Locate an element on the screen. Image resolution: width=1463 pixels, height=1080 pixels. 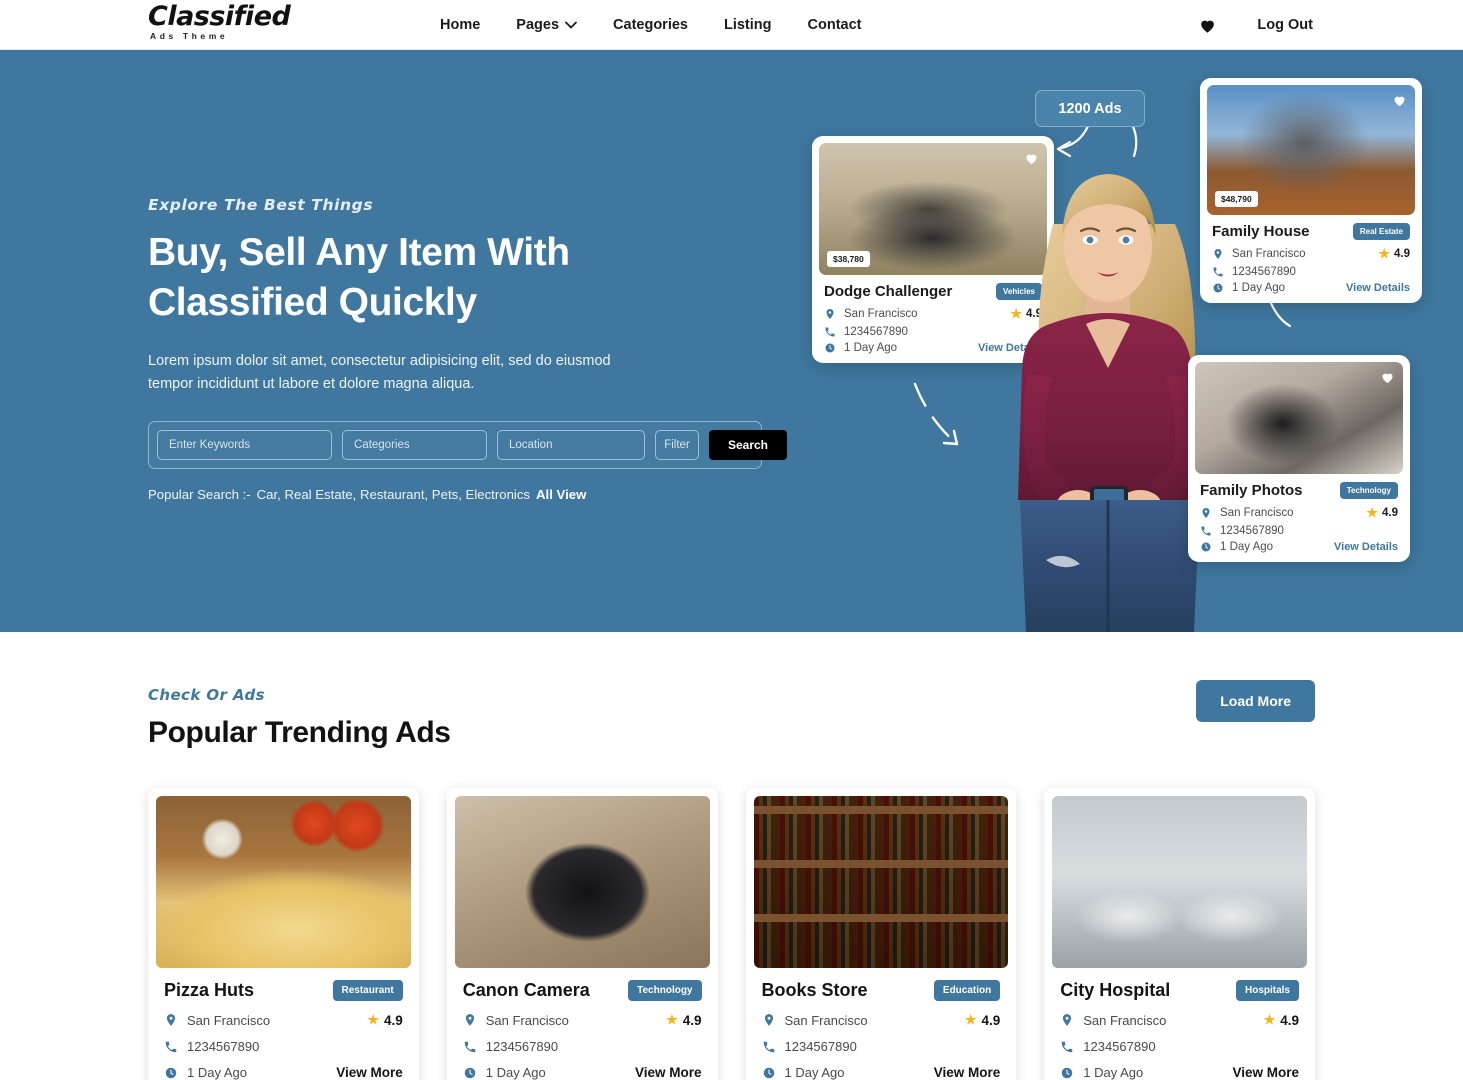
hero-eyebrow: Explore The Best Things is located at coordinates (261, 205).